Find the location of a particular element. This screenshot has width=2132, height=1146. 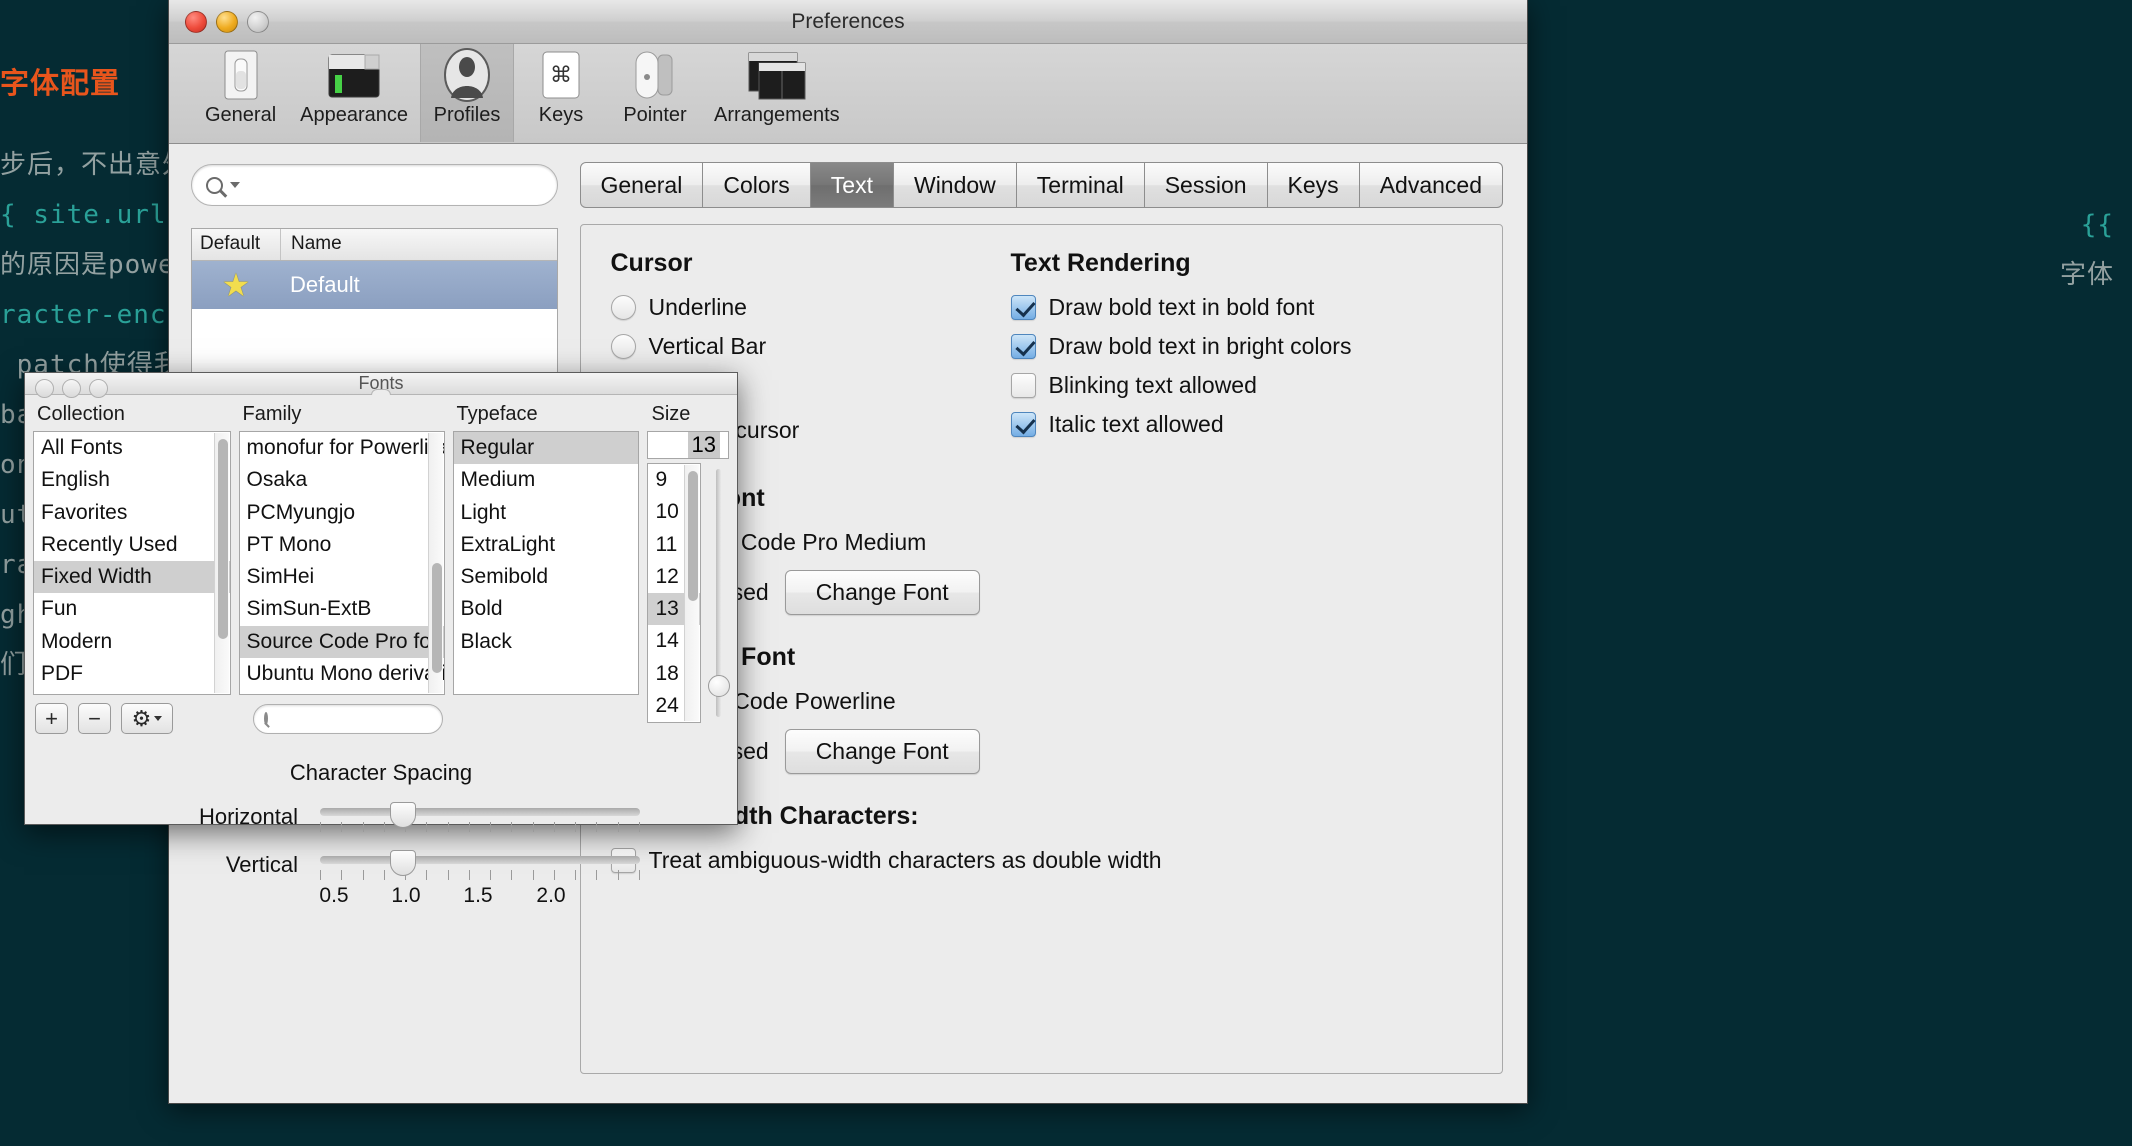

command-key-icon: ⌘ is located at coordinates (561, 75).